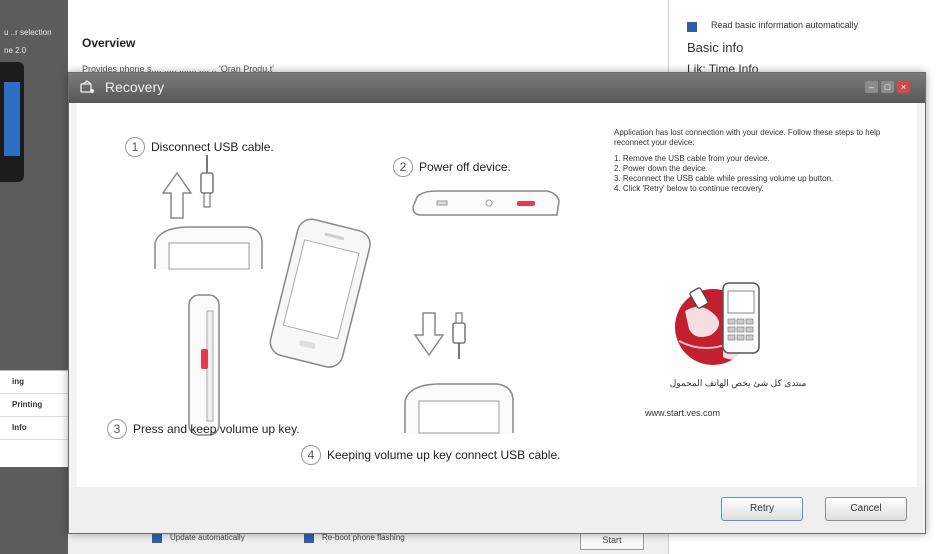  I want to click on read-info-label: Read basic information automatically, so click(785, 25).